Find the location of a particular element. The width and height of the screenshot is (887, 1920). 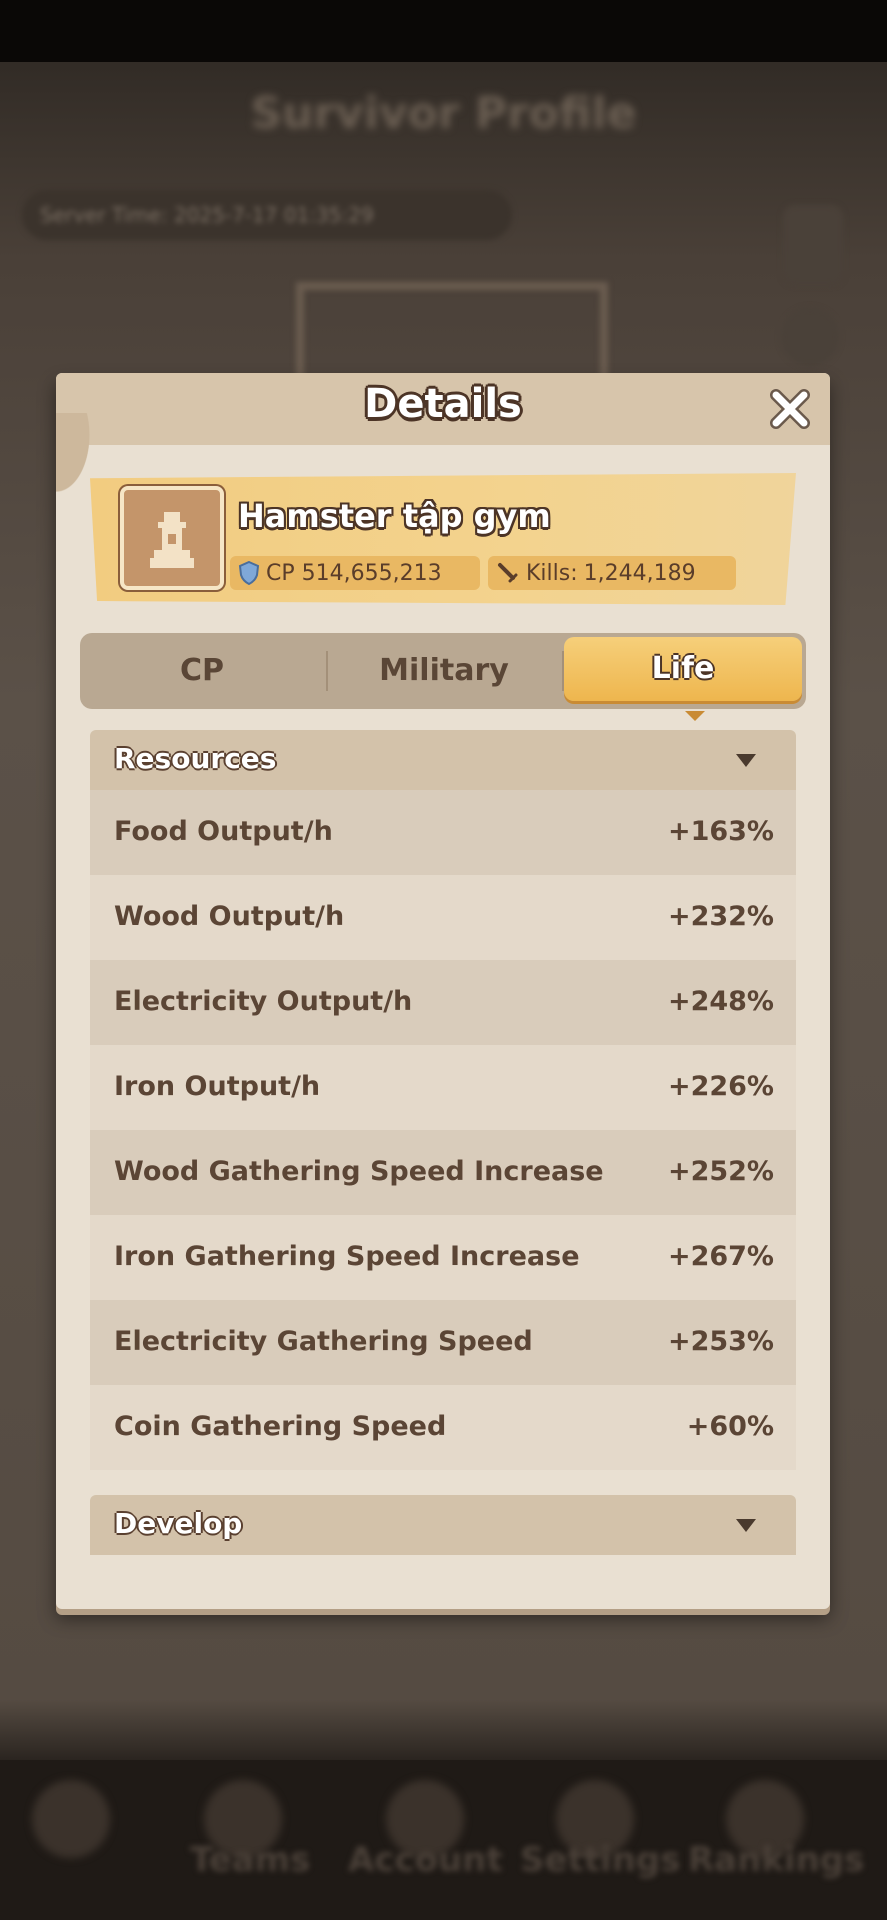

tab-pointer is located at coordinates (695, 716).